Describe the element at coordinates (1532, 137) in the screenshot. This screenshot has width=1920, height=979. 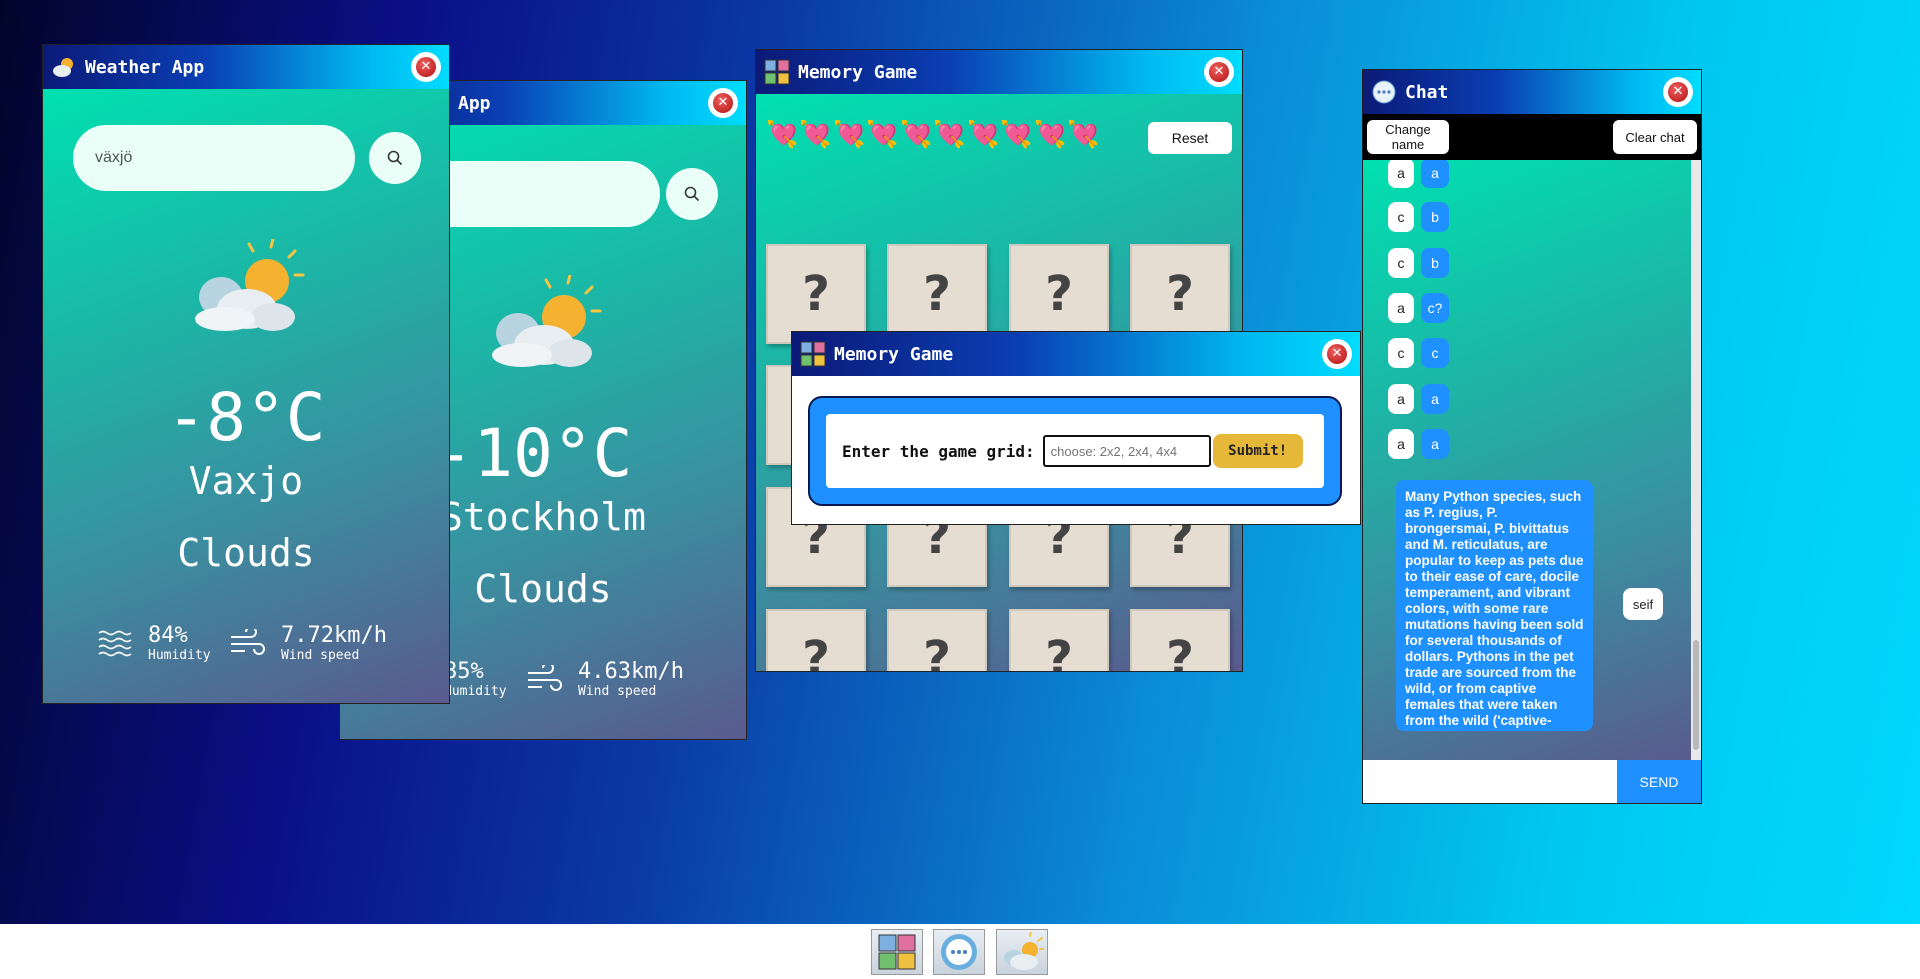
I see `chat-toolbar: Change name Clear chat` at that location.